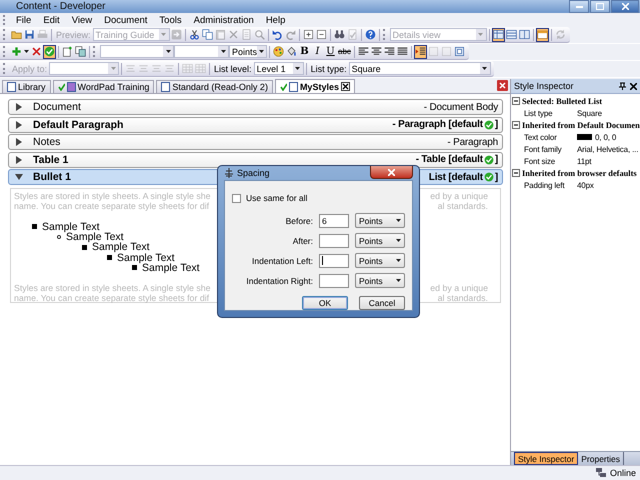  I want to click on style-type: List [default, so click(455, 177).